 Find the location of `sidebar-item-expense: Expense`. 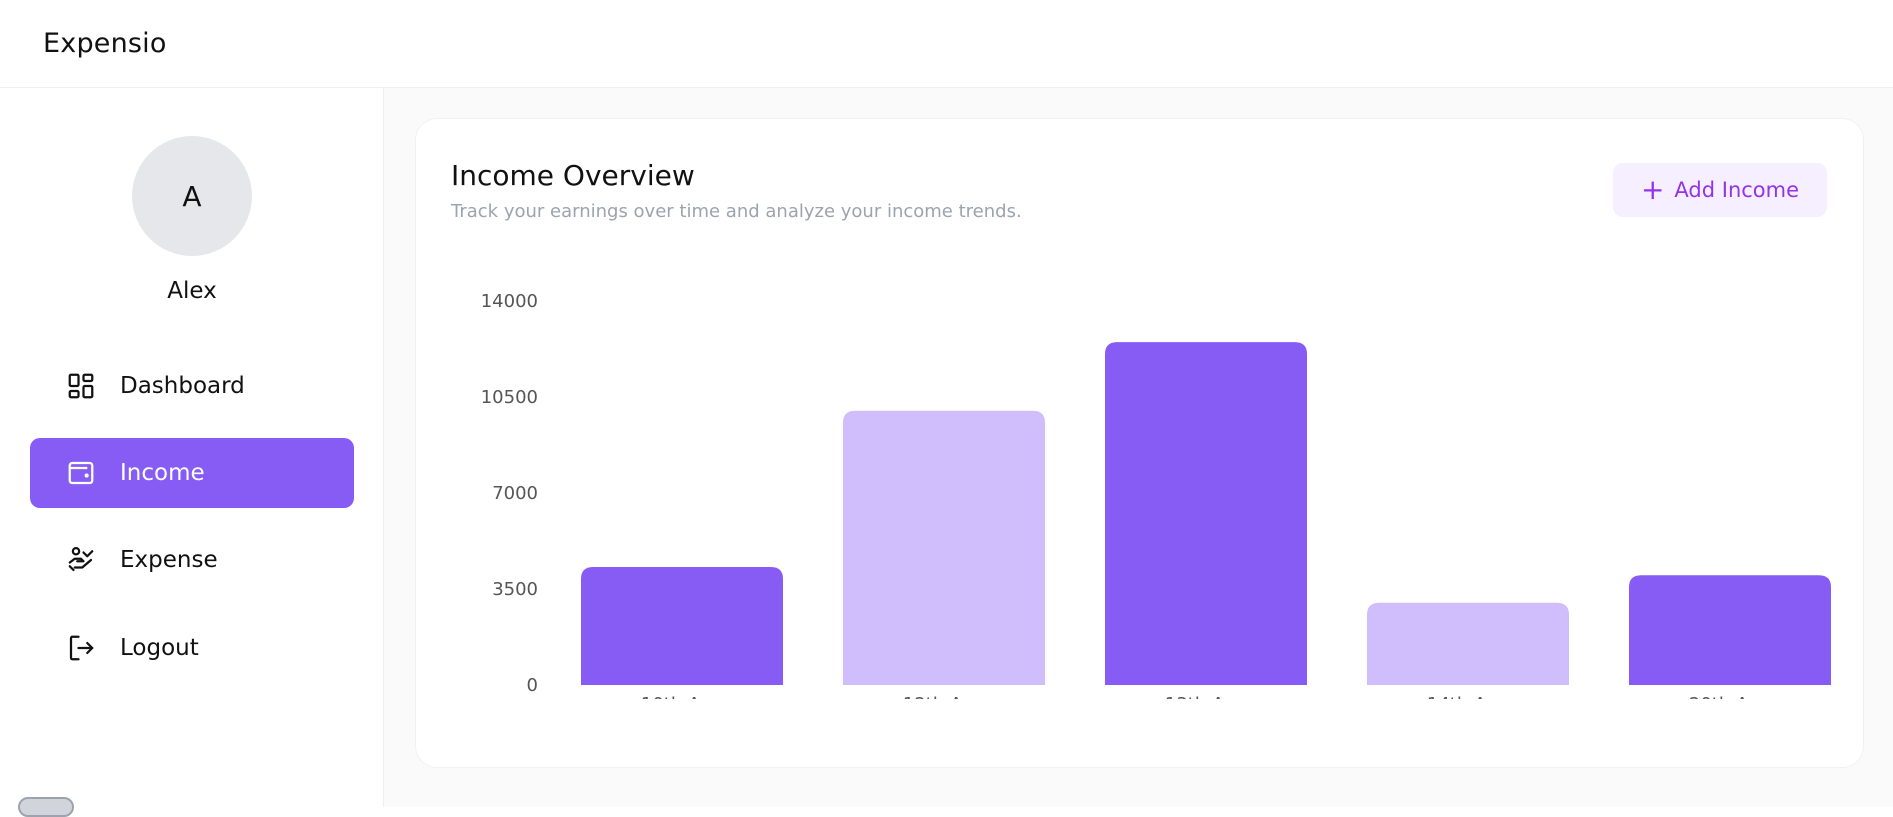

sidebar-item-expense: Expense is located at coordinates (192, 560).